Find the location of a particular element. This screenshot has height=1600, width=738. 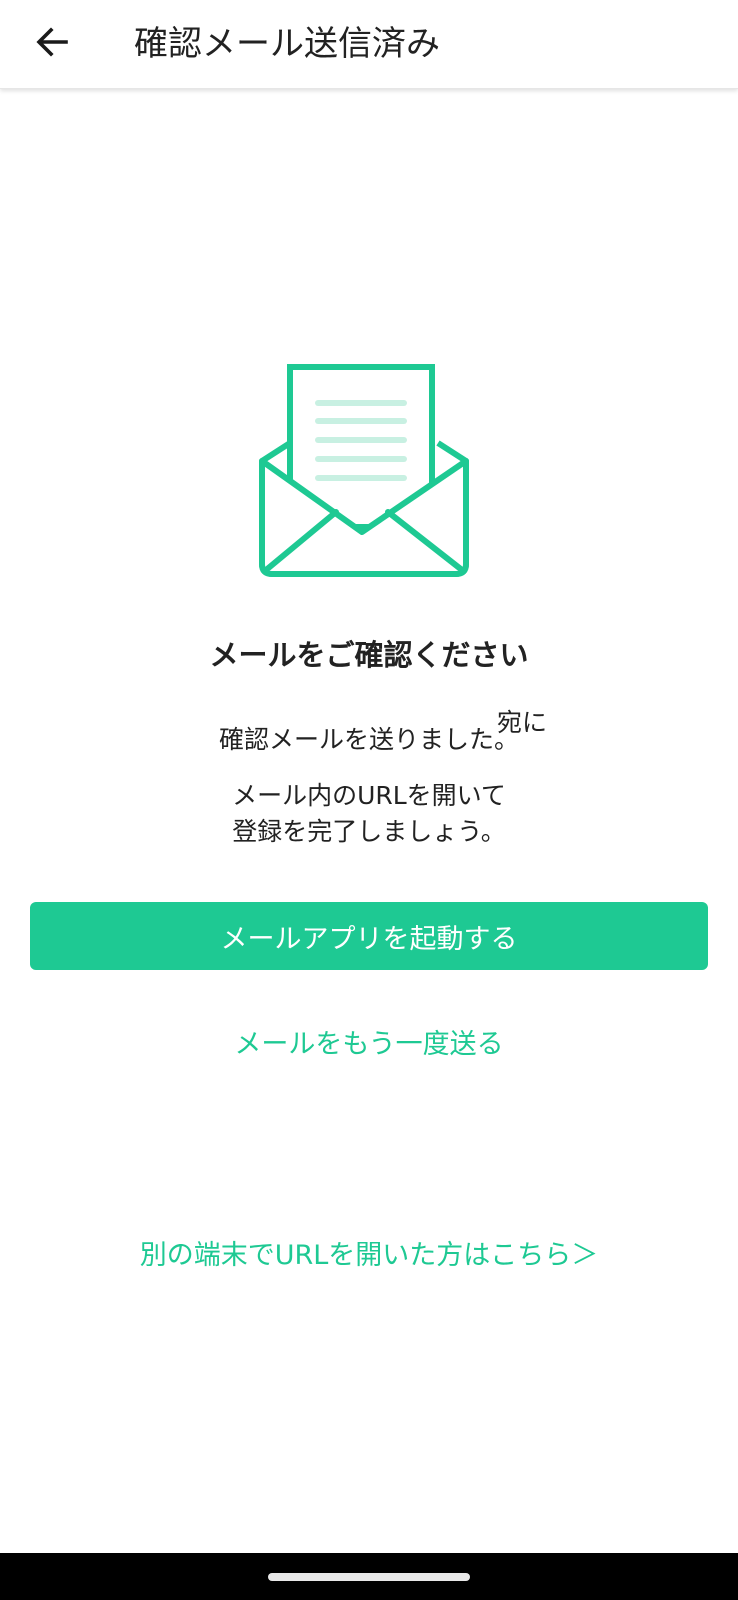

other-device-link: 別の端末でURLを開いた方はこちら＞ is located at coordinates (369, 1252).